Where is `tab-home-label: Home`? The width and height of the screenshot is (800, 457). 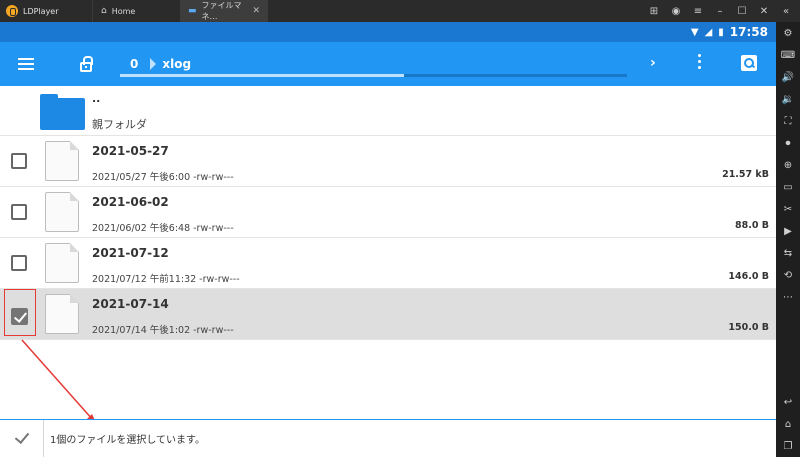
tab-home-label: Home is located at coordinates (123, 11).